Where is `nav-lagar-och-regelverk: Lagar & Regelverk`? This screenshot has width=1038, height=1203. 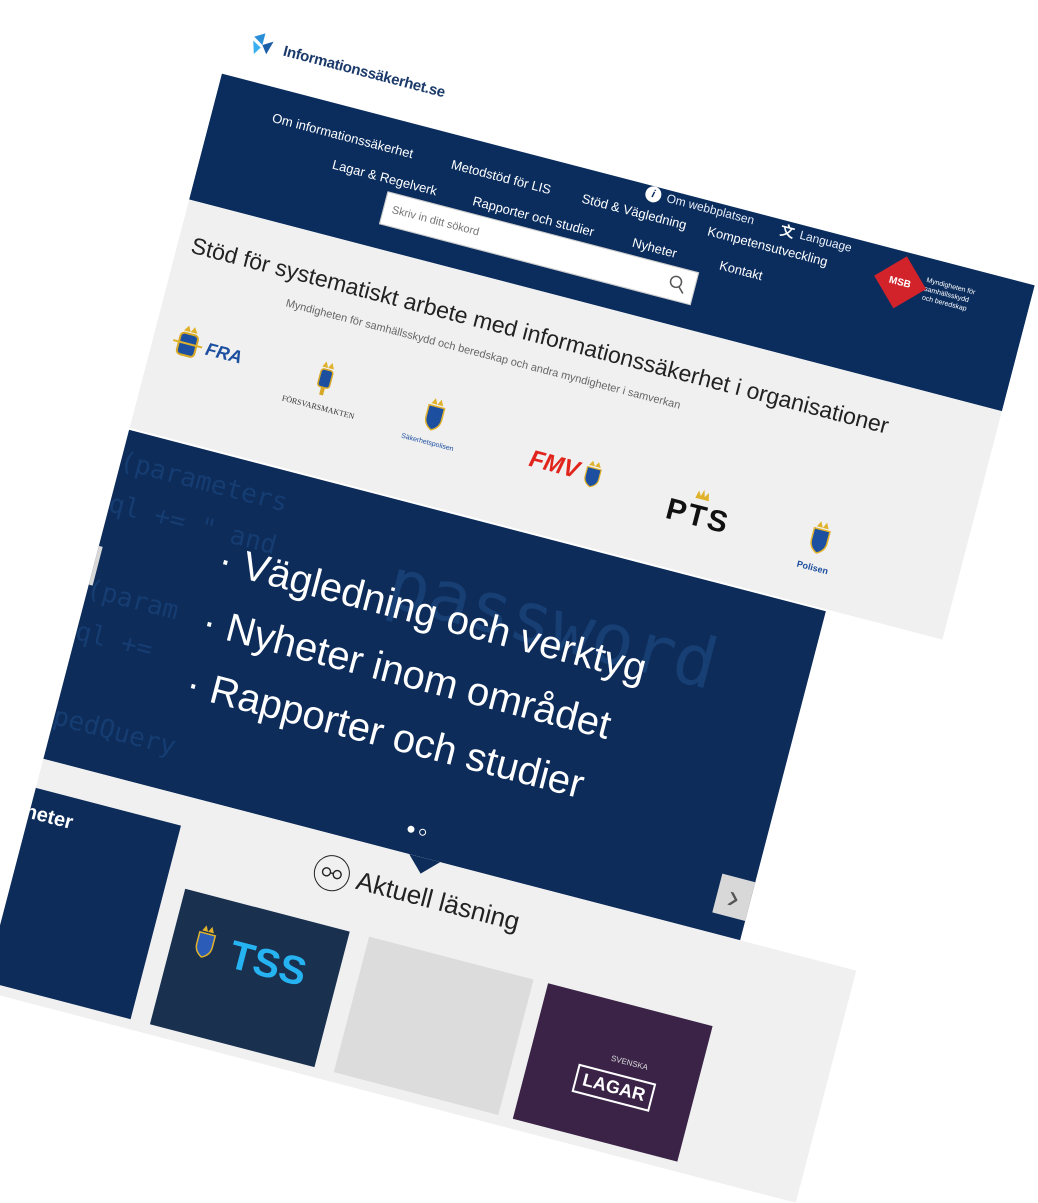 nav-lagar-och-regelverk: Lagar & Regelverk is located at coordinates (385, 178).